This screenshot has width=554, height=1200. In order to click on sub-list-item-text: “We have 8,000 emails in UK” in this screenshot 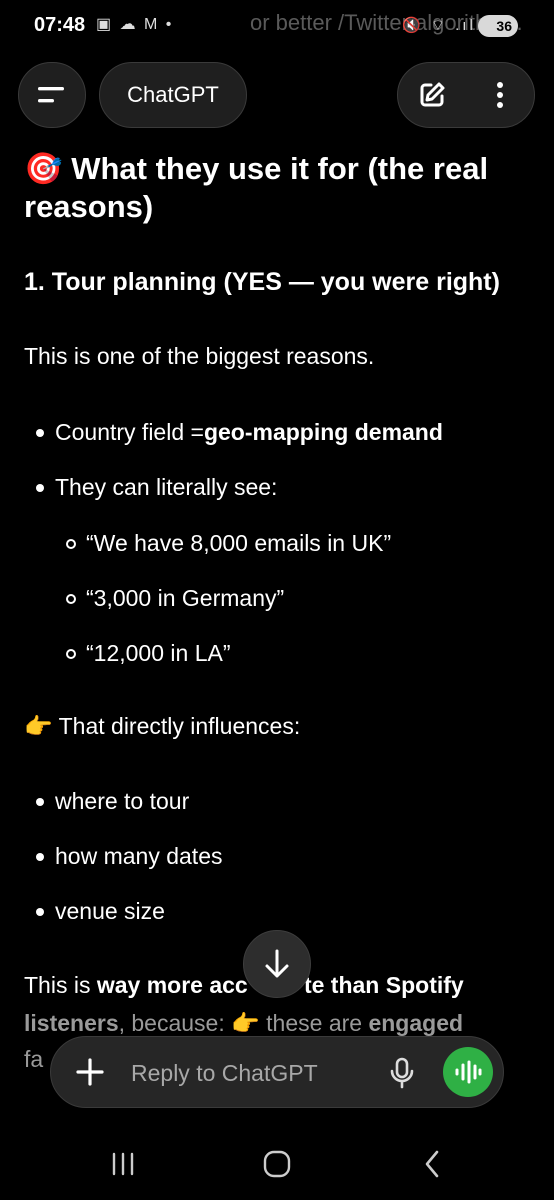, I will do `click(239, 543)`.